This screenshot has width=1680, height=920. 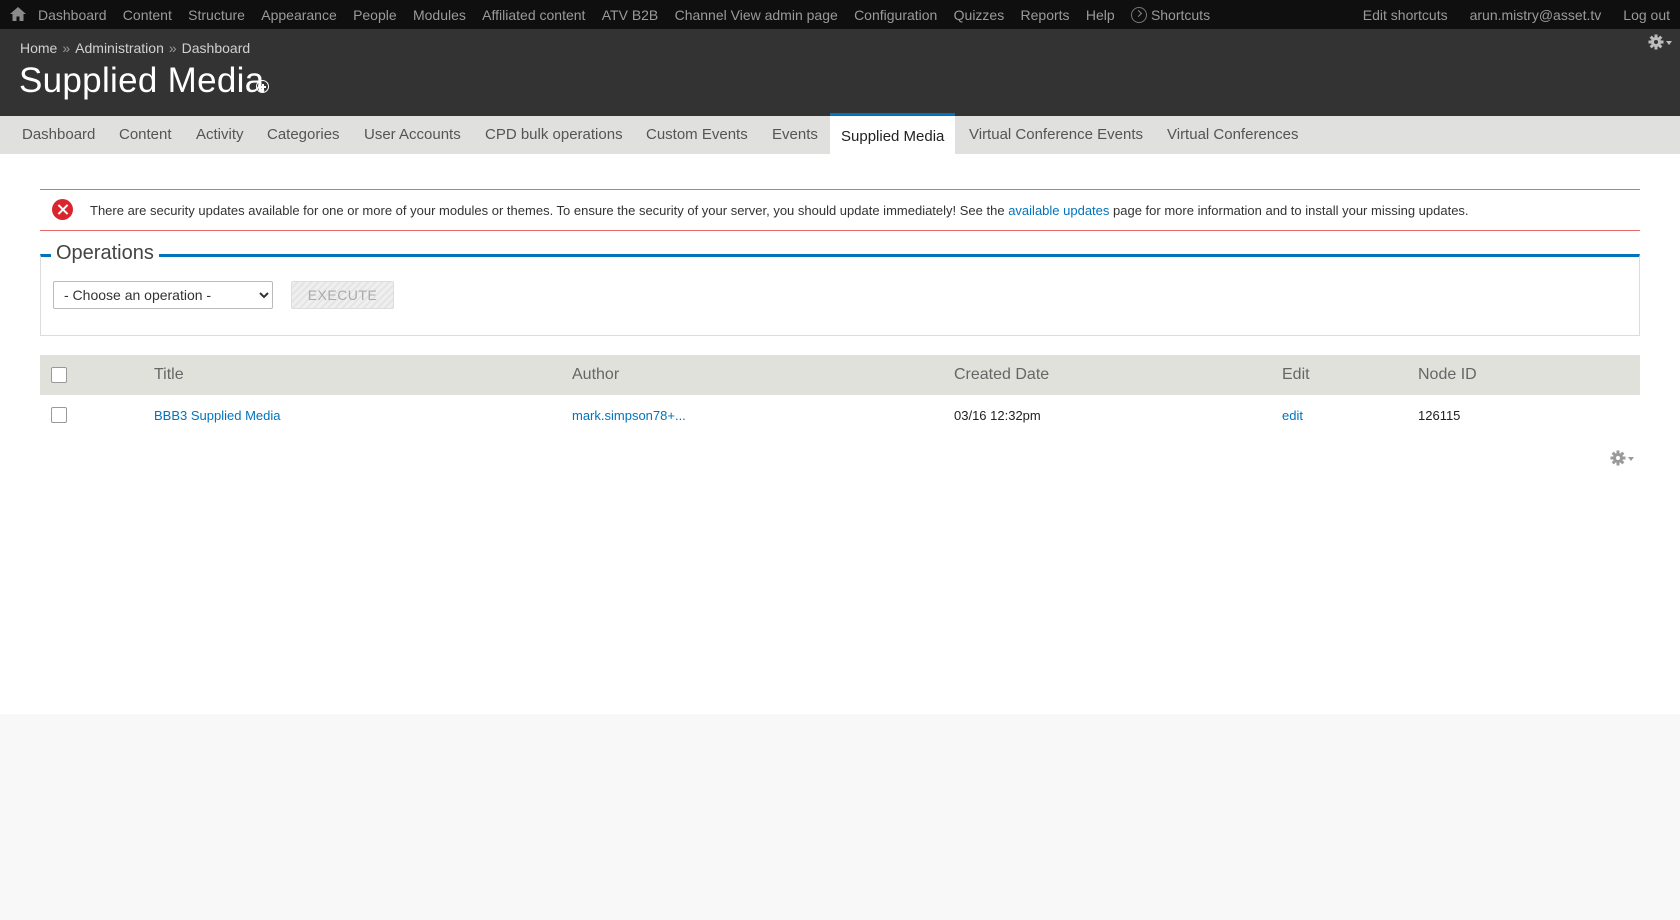 I want to click on tab-supplied-media: Supplied Media, so click(x=893, y=133).